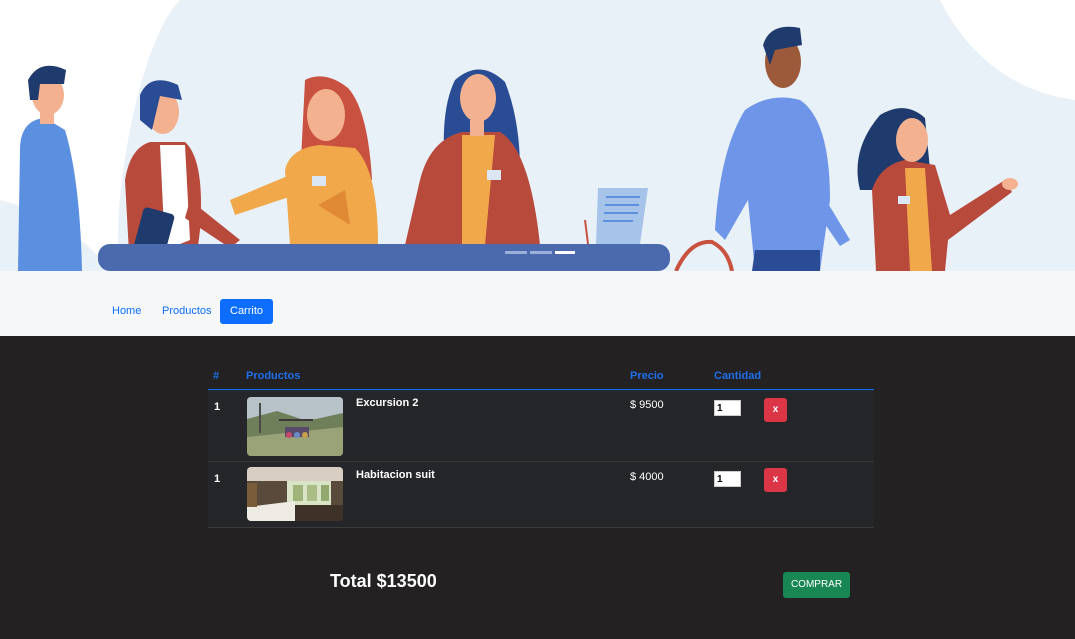 This screenshot has width=1075, height=639. I want to click on product-name: Excursion 2, so click(387, 403).